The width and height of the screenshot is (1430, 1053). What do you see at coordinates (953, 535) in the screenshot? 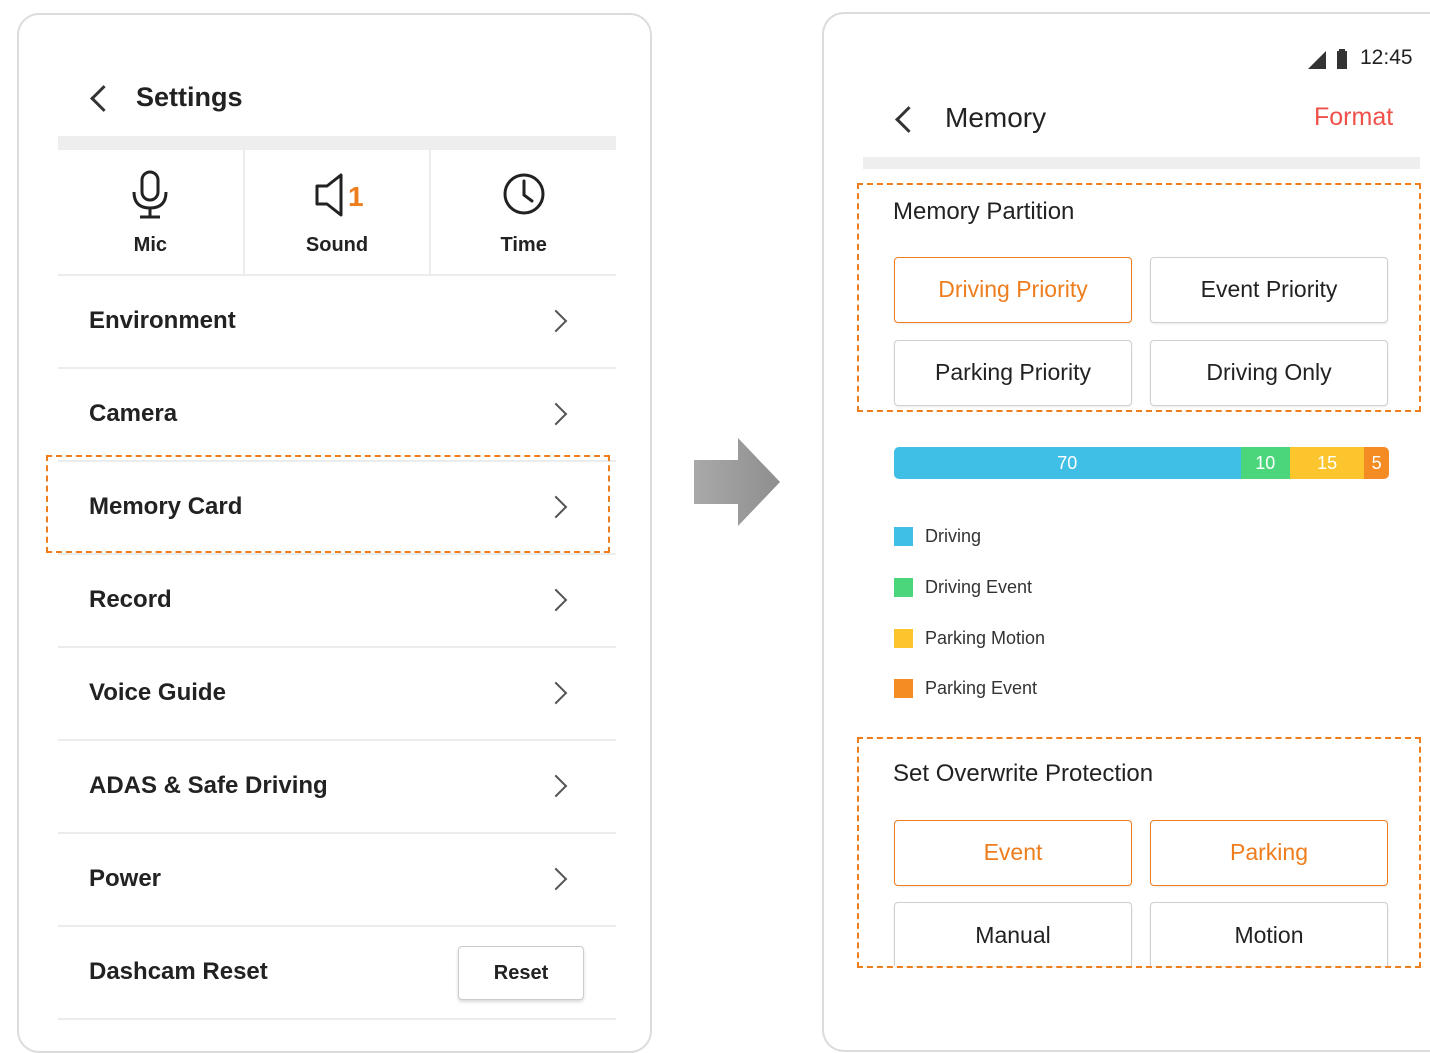
I see `legend-label: Driving` at bounding box center [953, 535].